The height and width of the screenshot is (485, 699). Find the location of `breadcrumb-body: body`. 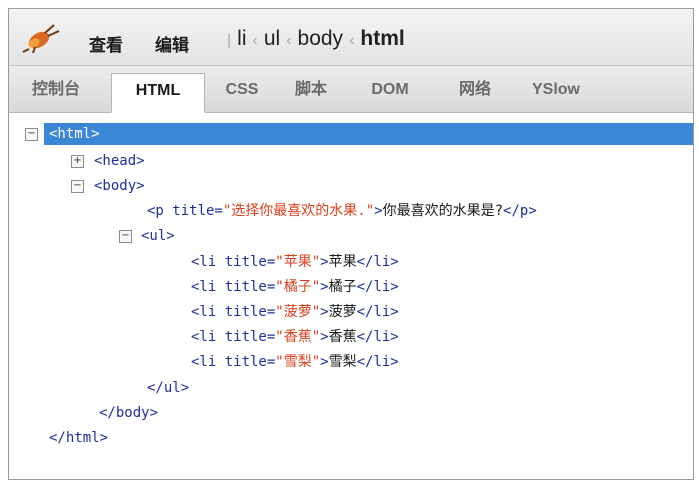

breadcrumb-body: body is located at coordinates (321, 38).